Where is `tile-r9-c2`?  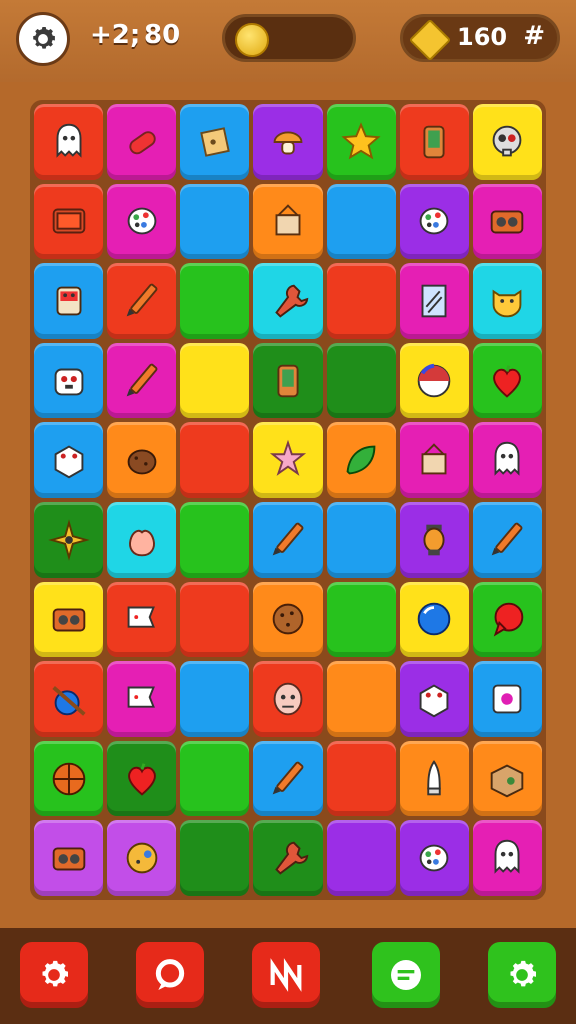
tile-r9-c2 is located at coordinates (215, 858).